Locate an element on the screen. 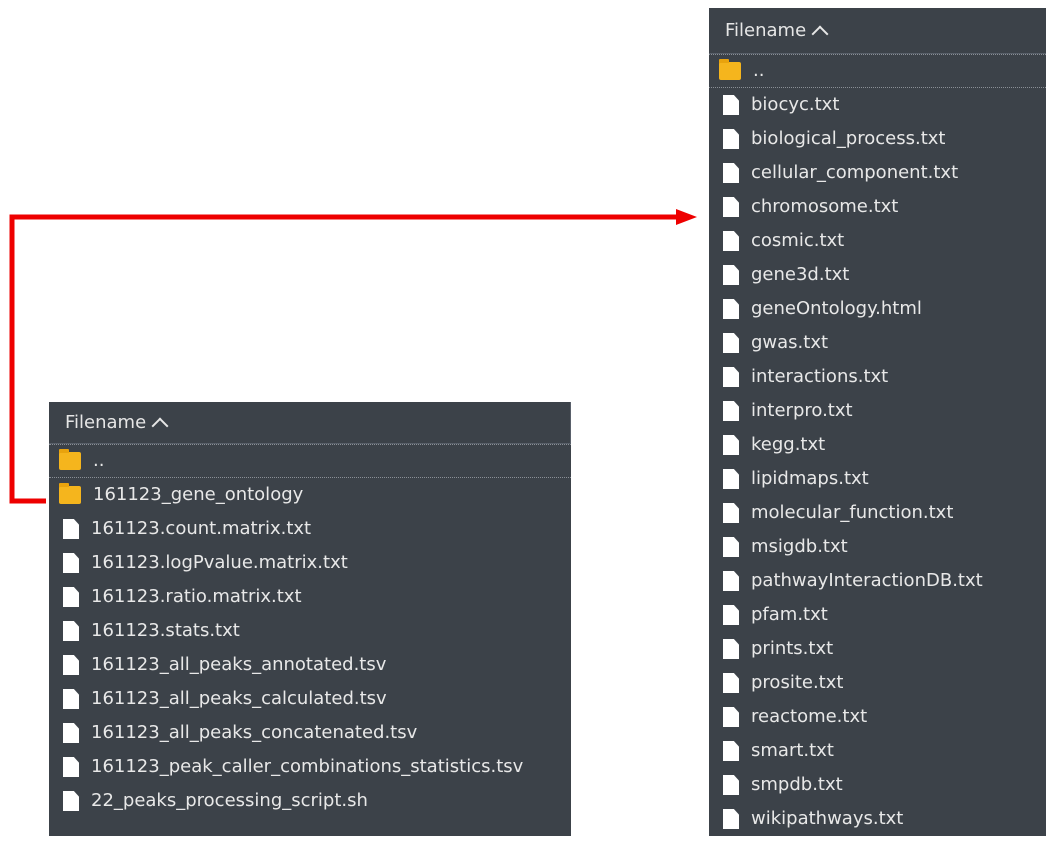 The width and height of the screenshot is (1046, 844). list-item-file: 161123.ratio.matrix.txt is located at coordinates (310, 597).